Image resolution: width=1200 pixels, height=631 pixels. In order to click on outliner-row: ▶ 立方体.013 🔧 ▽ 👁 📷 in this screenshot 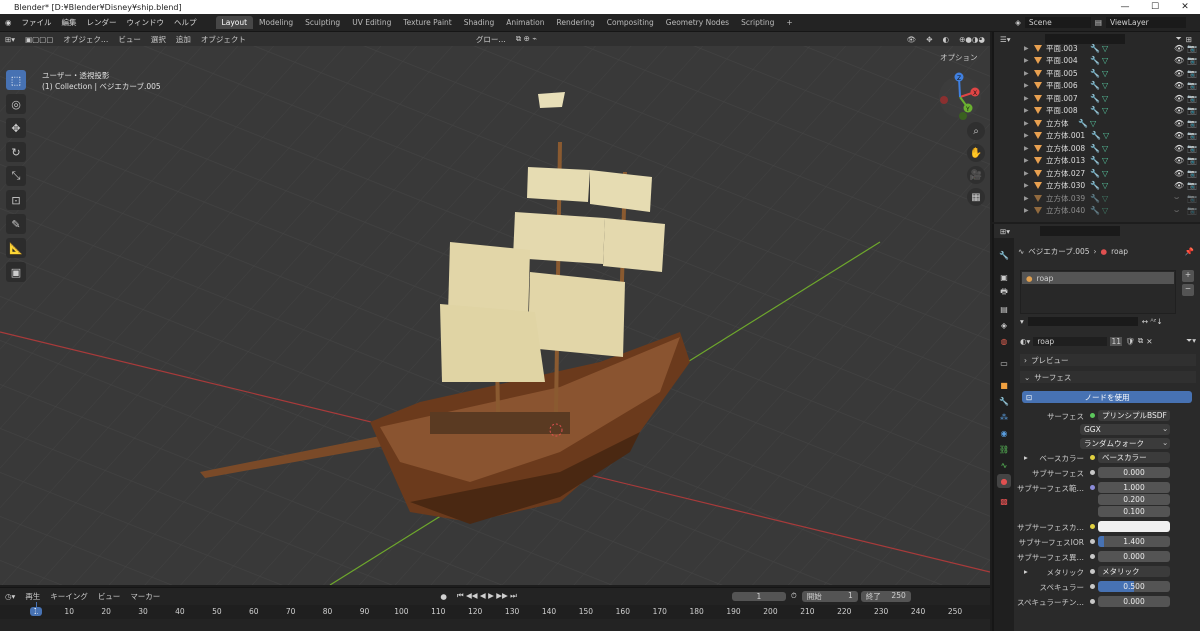, I will do `click(1097, 161)`.